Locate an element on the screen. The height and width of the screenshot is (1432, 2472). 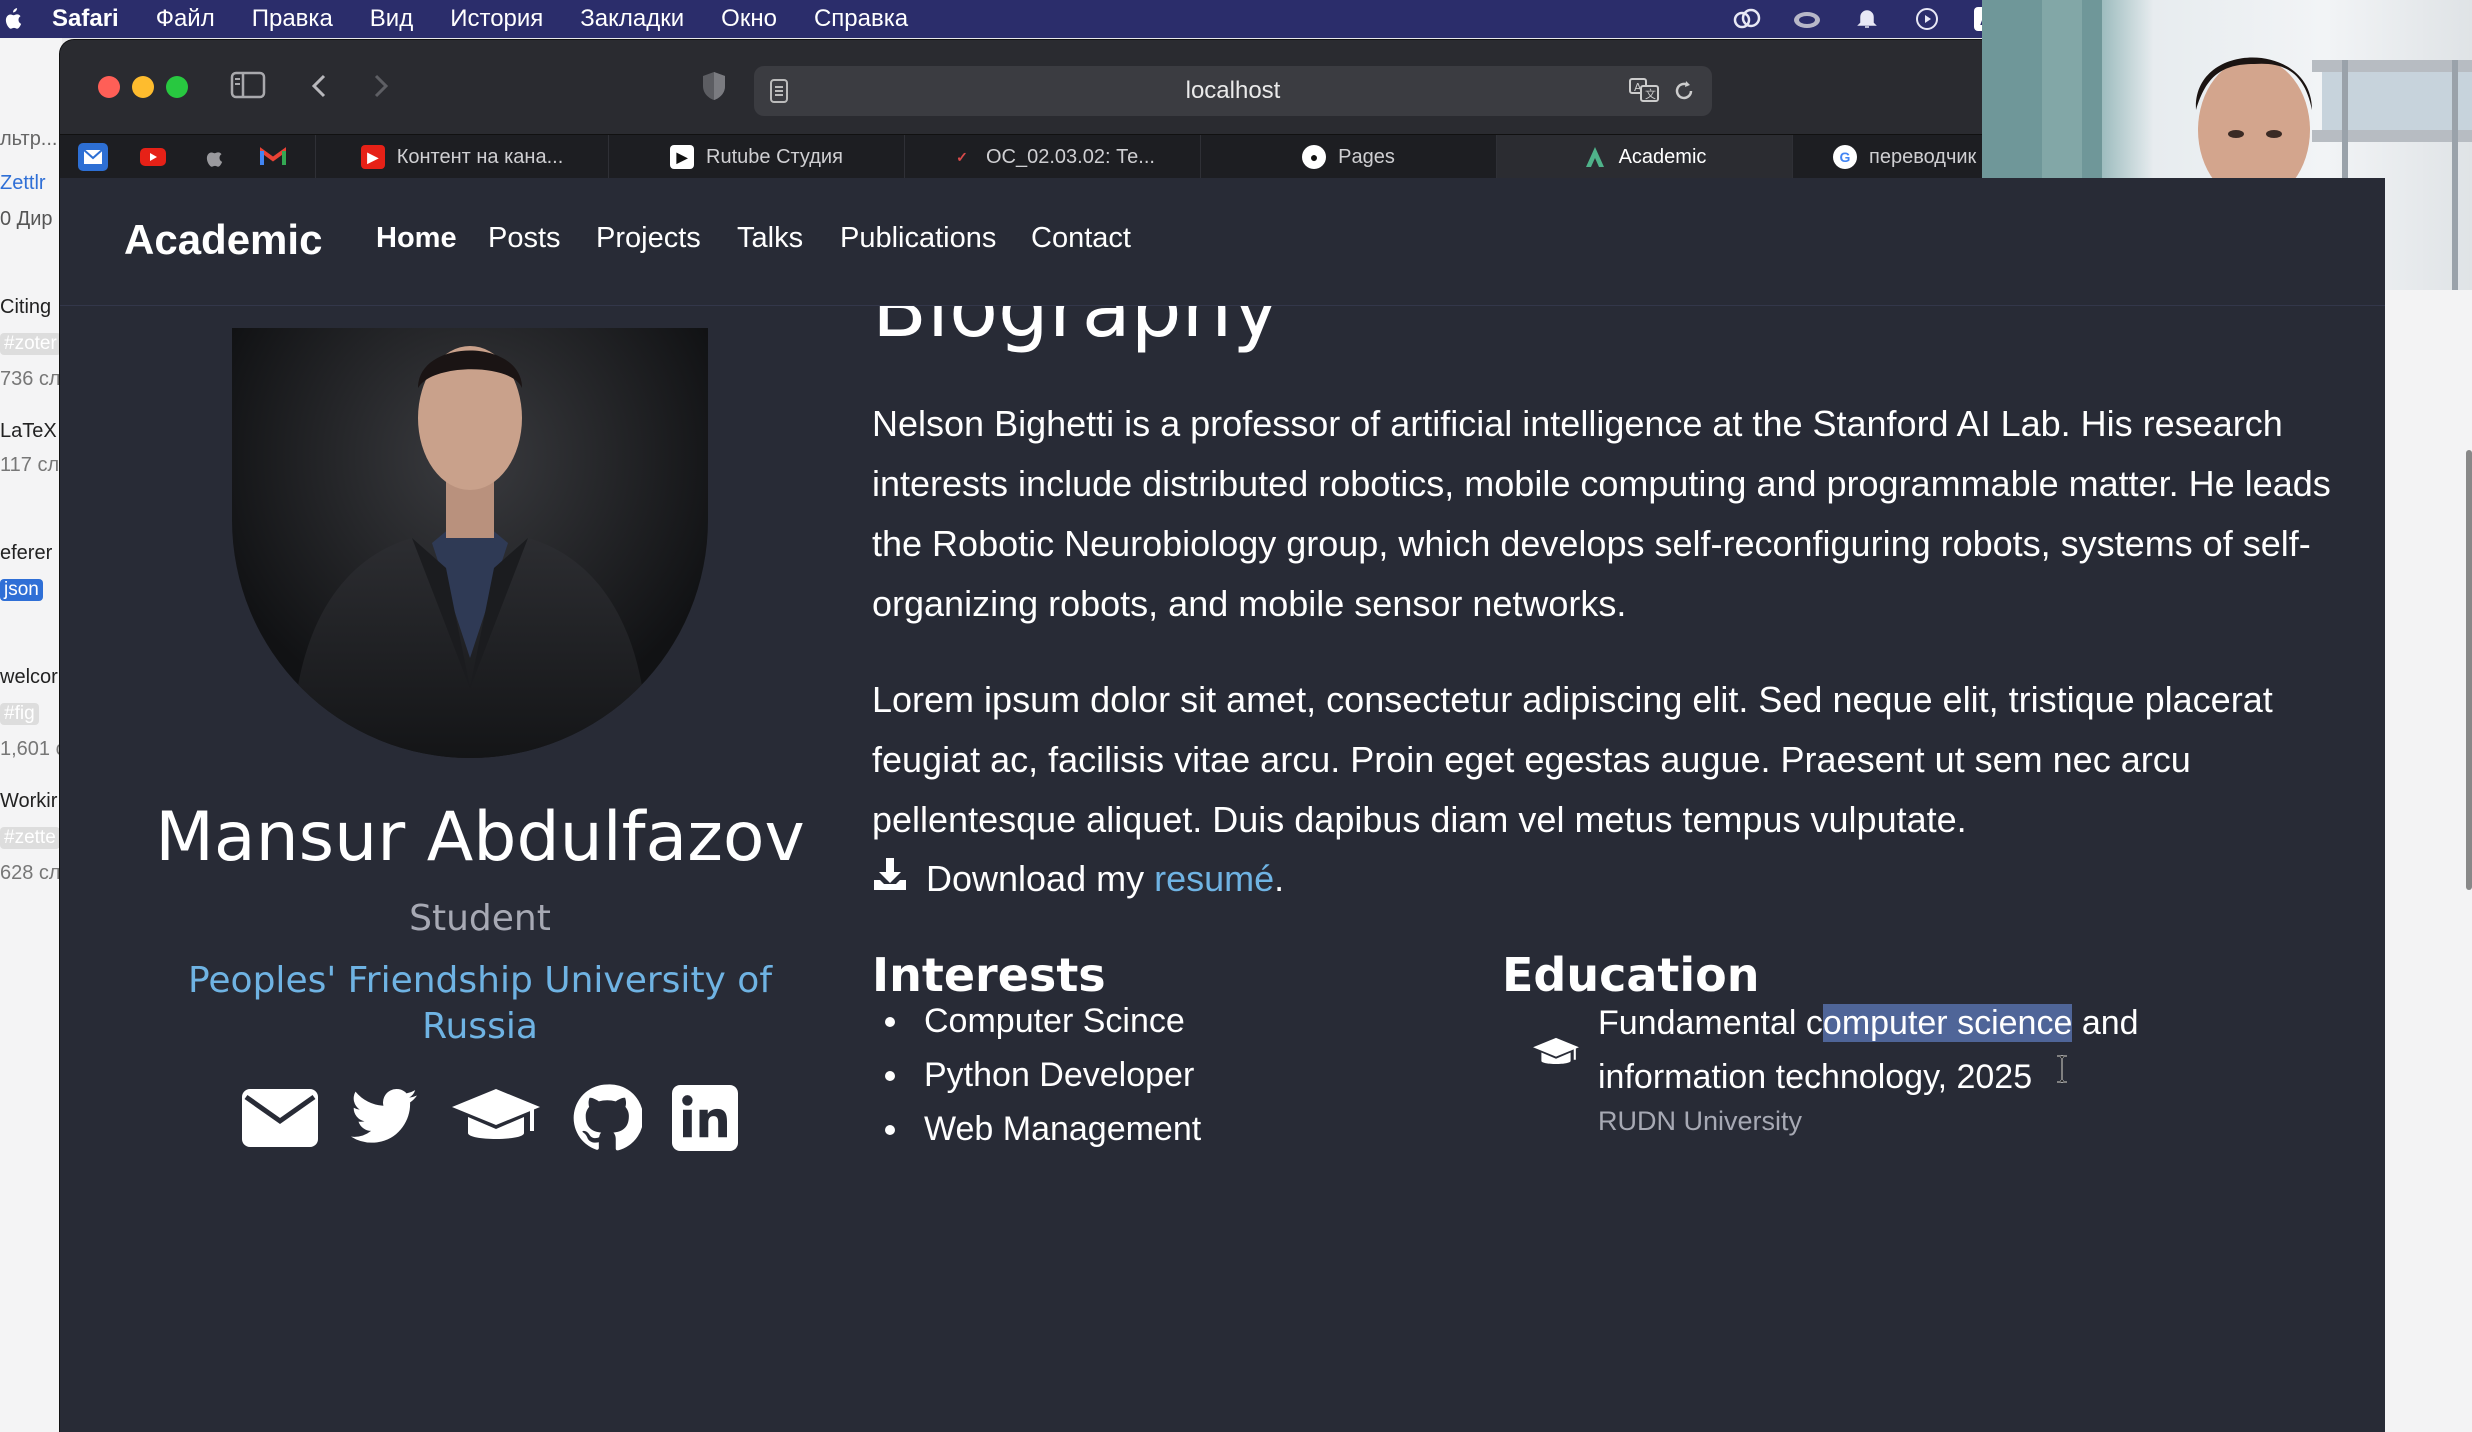
gmail-icon is located at coordinates (273, 156).